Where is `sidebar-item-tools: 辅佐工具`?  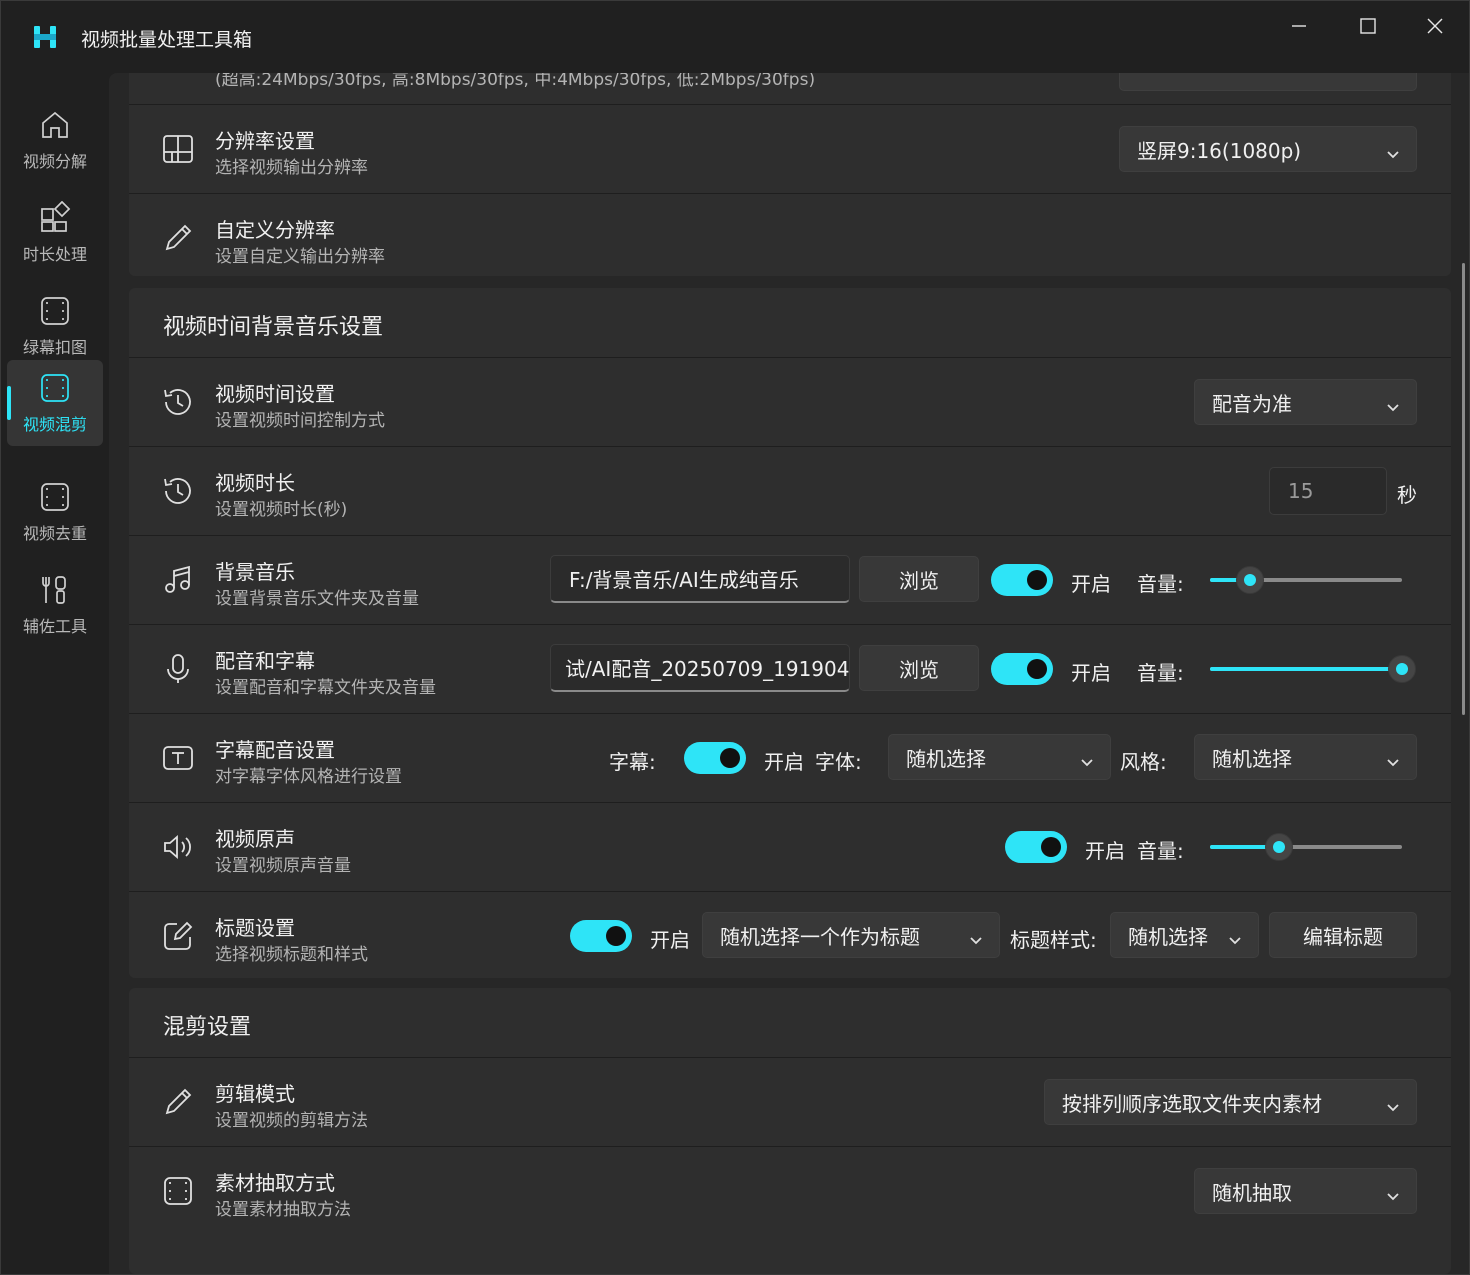
sidebar-item-tools: 辅佐工具 is located at coordinates (55, 605).